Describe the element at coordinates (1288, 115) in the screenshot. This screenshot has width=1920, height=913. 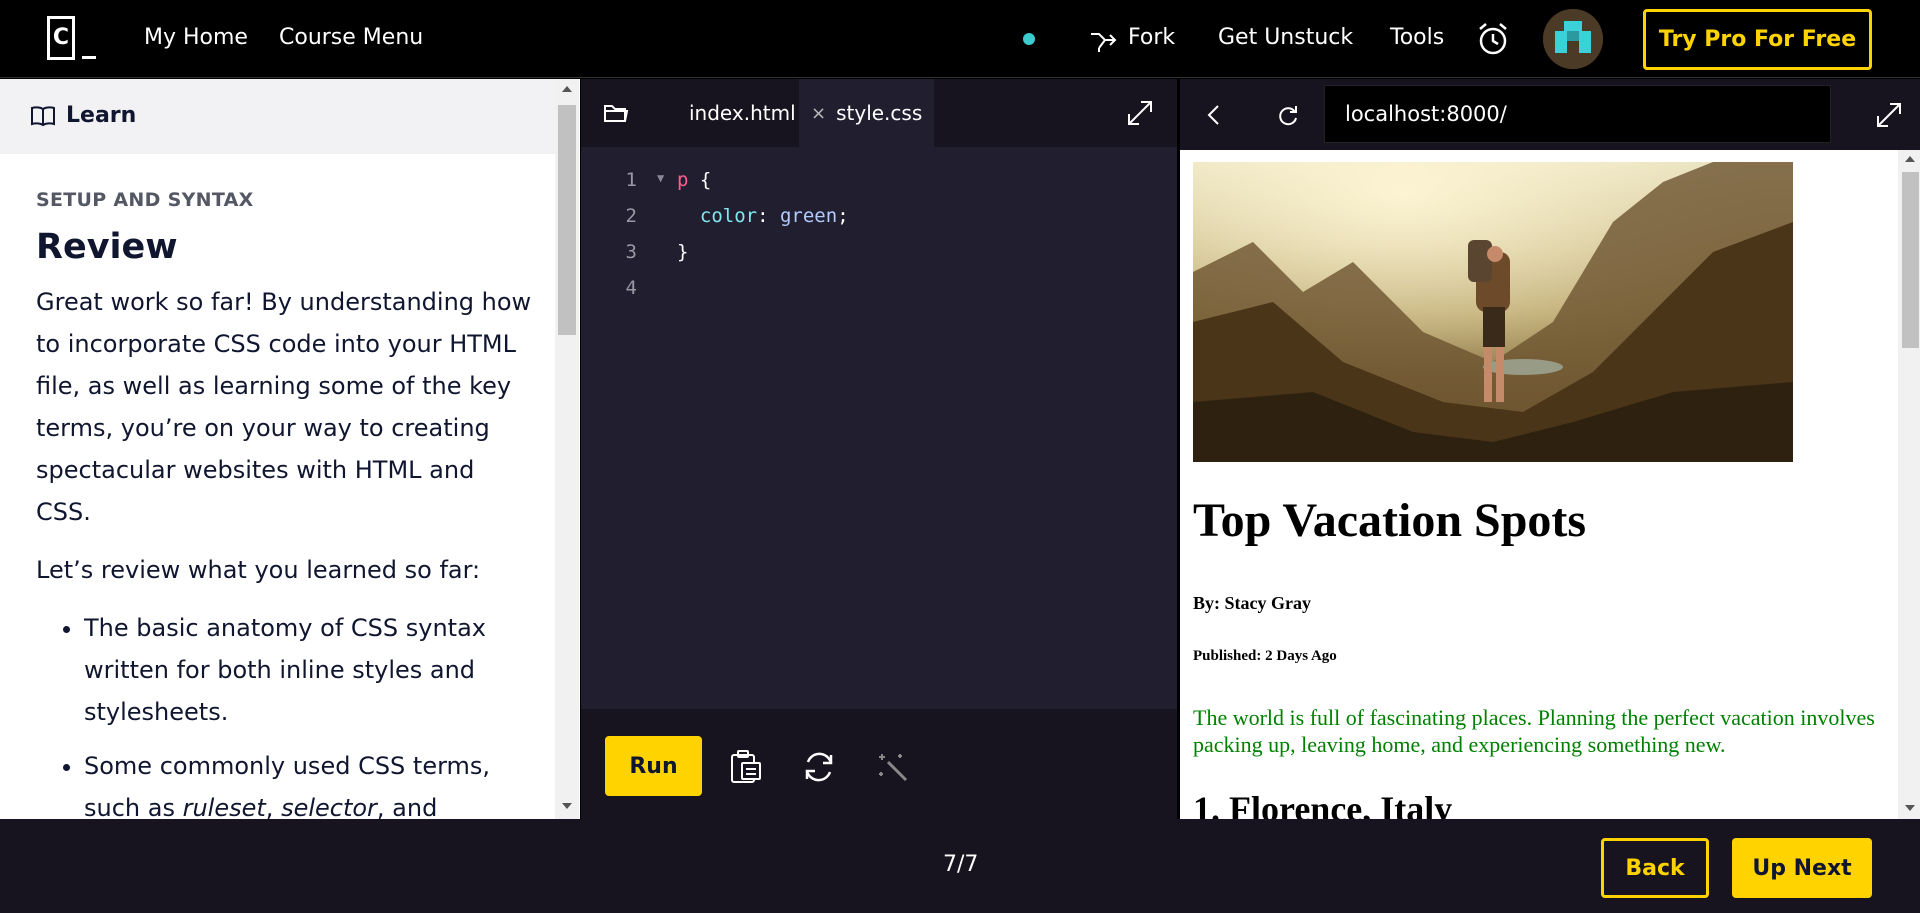
I see `refresh-icon` at that location.